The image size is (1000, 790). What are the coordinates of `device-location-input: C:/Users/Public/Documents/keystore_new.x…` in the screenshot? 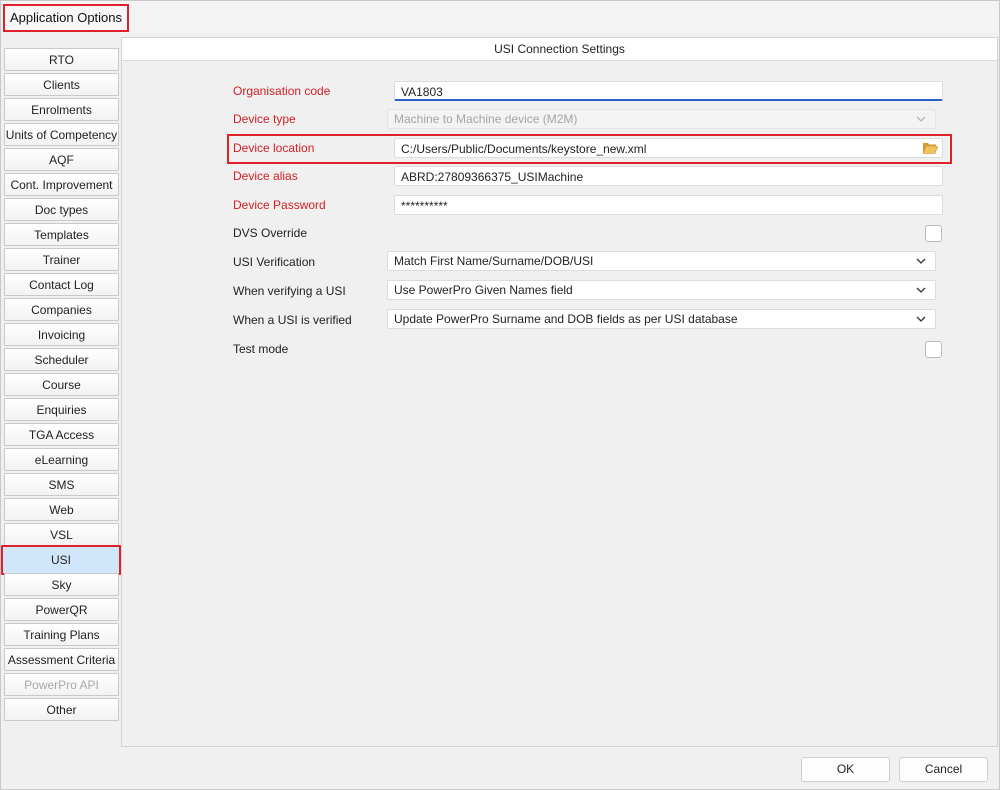 It's located at (668, 148).